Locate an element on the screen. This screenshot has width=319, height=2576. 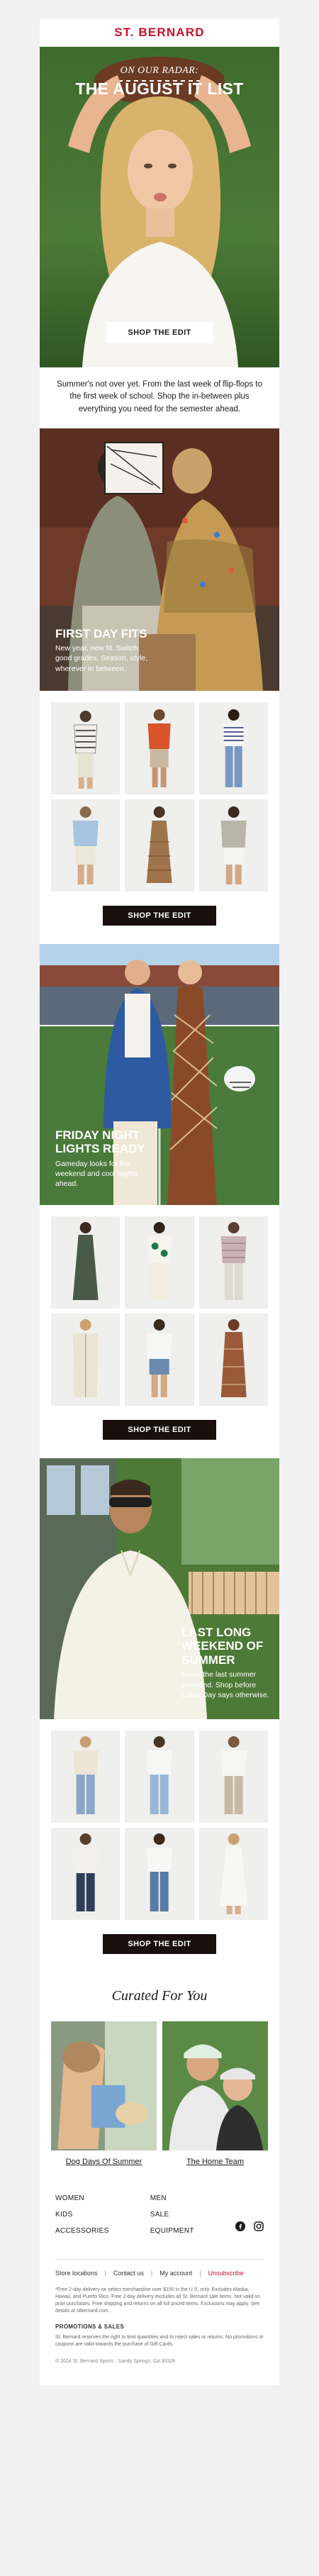
curated-card-dog-days: Dog Days Of Summer is located at coordinates (104, 2093).